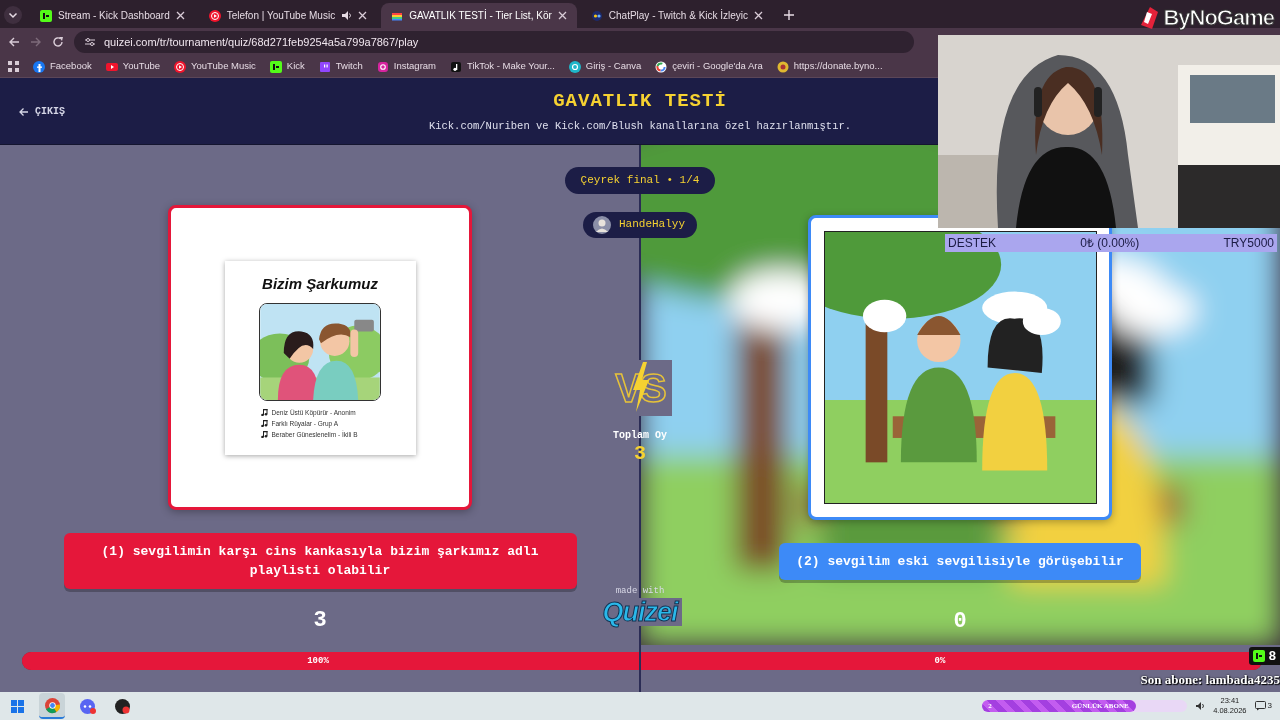 Image resolution: width=1280 pixels, height=720 pixels. What do you see at coordinates (677, 15) in the screenshot?
I see `browser-tab: ChatPlay - Twitch & Kick İzleyic` at bounding box center [677, 15].